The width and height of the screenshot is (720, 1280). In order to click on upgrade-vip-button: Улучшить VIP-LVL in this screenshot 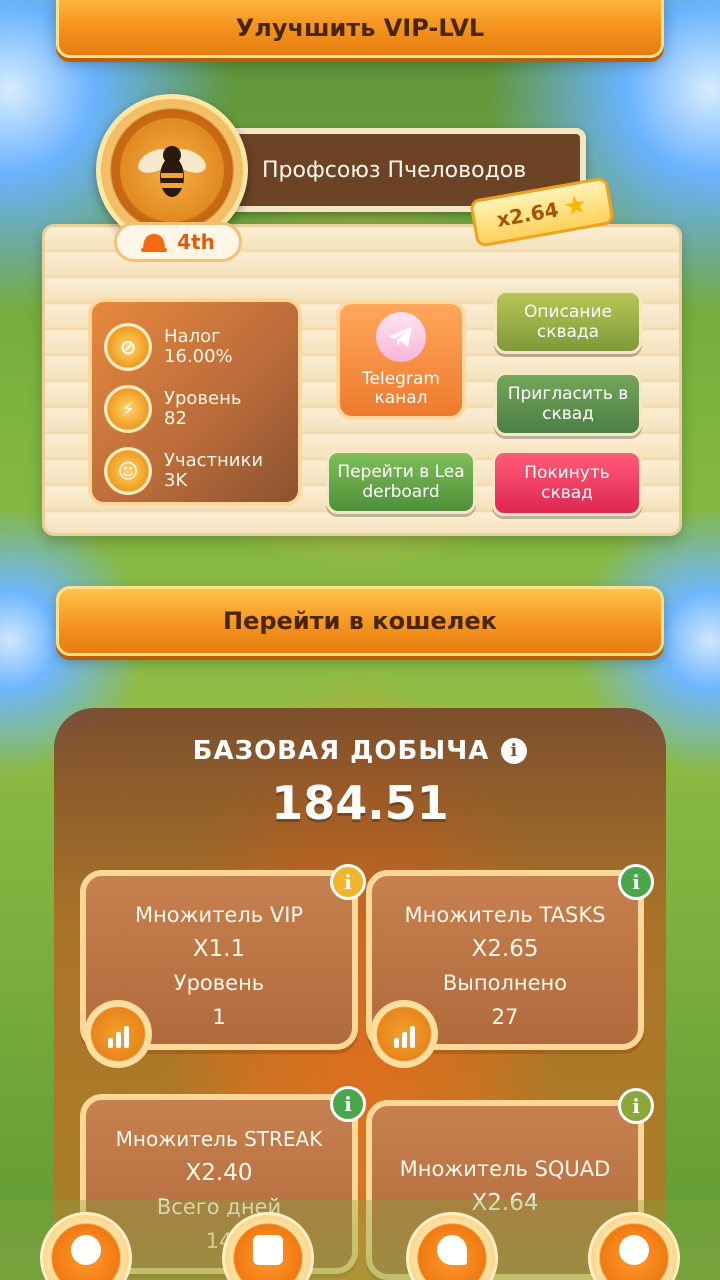, I will do `click(360, 29)`.